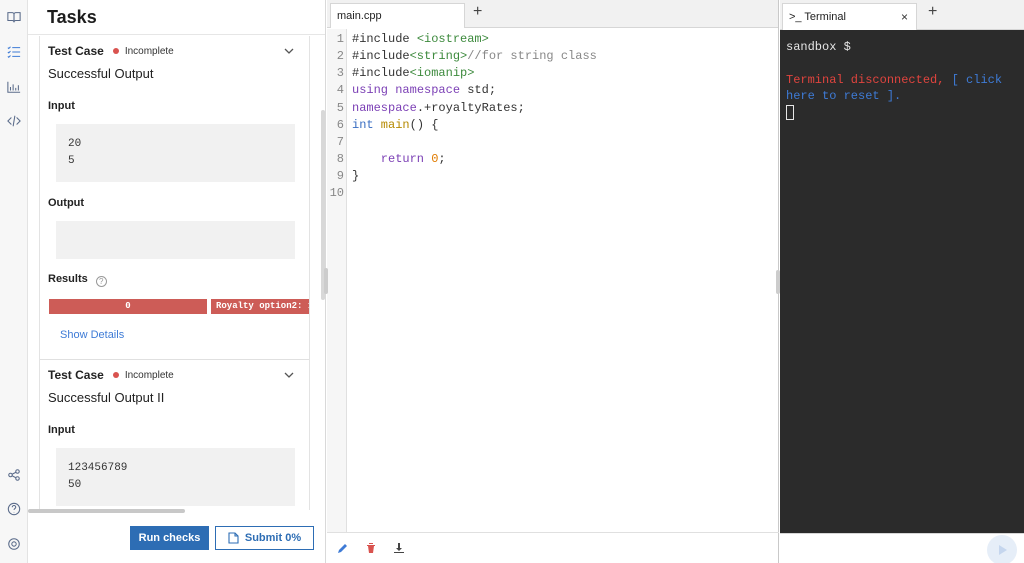 This screenshot has height=563, width=1024. I want to click on download-icon, so click(399, 548).